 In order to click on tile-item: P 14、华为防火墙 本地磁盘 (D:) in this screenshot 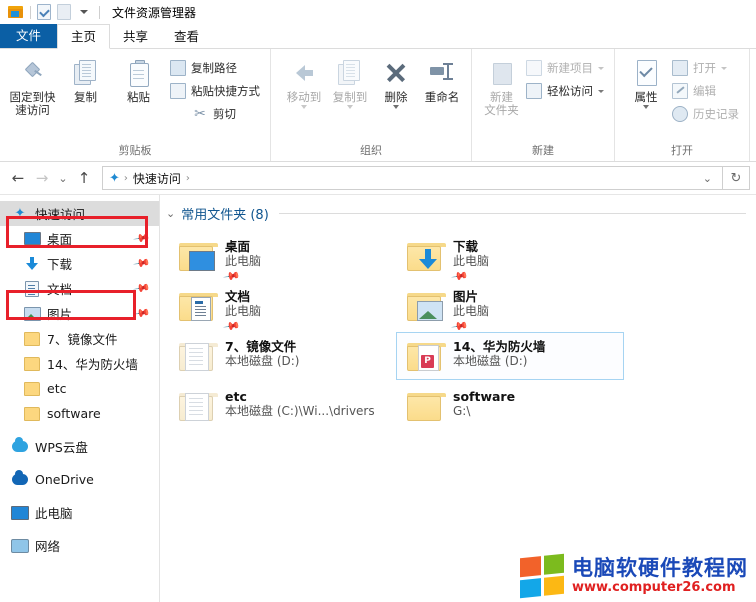, I will do `click(510, 356)`.